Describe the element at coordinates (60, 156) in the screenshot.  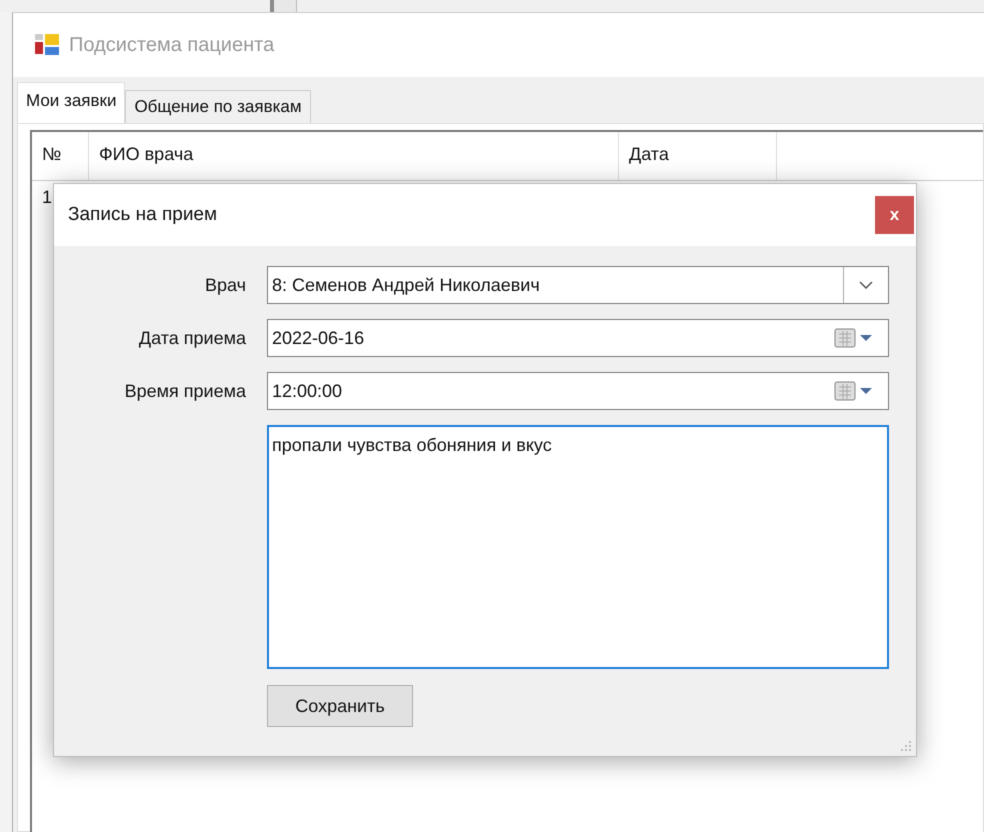
I see `column-header: №` at that location.